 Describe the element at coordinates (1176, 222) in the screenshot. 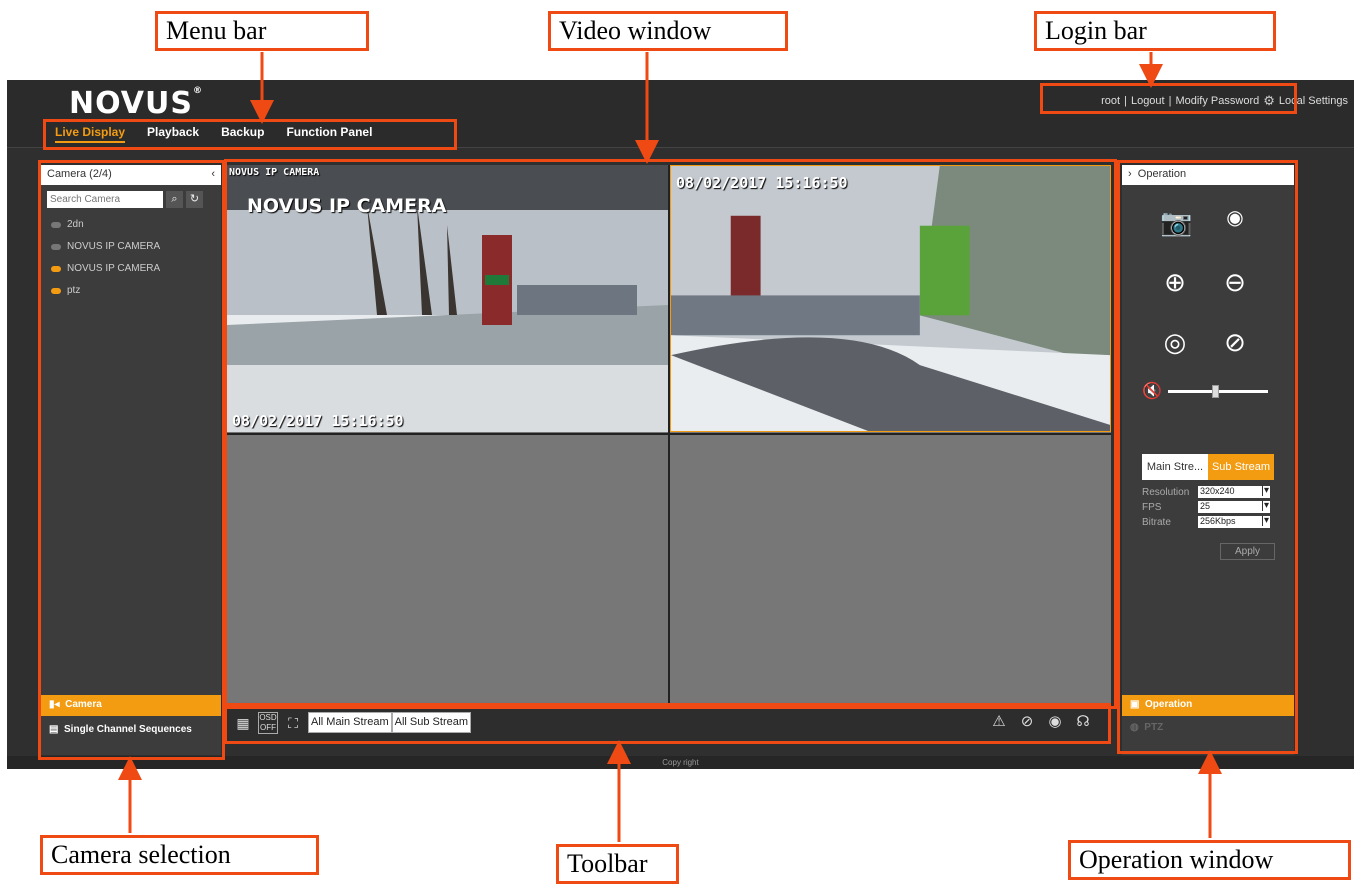

I see `snapshot-icon: 📷` at that location.